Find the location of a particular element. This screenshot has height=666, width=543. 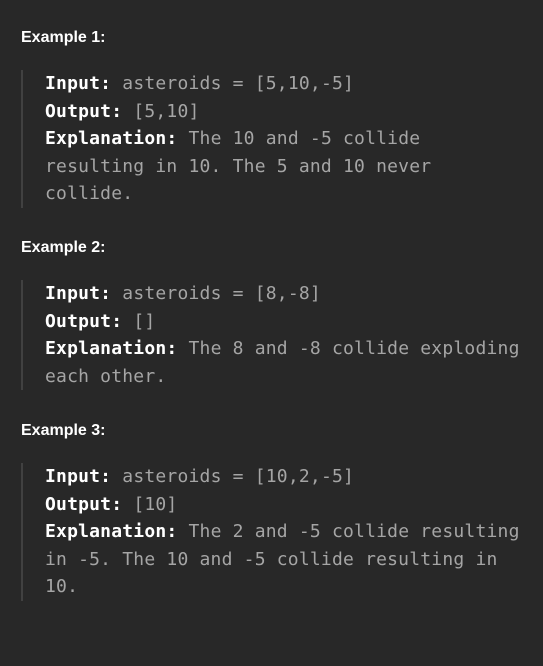

output-value: [10] is located at coordinates (155, 504).